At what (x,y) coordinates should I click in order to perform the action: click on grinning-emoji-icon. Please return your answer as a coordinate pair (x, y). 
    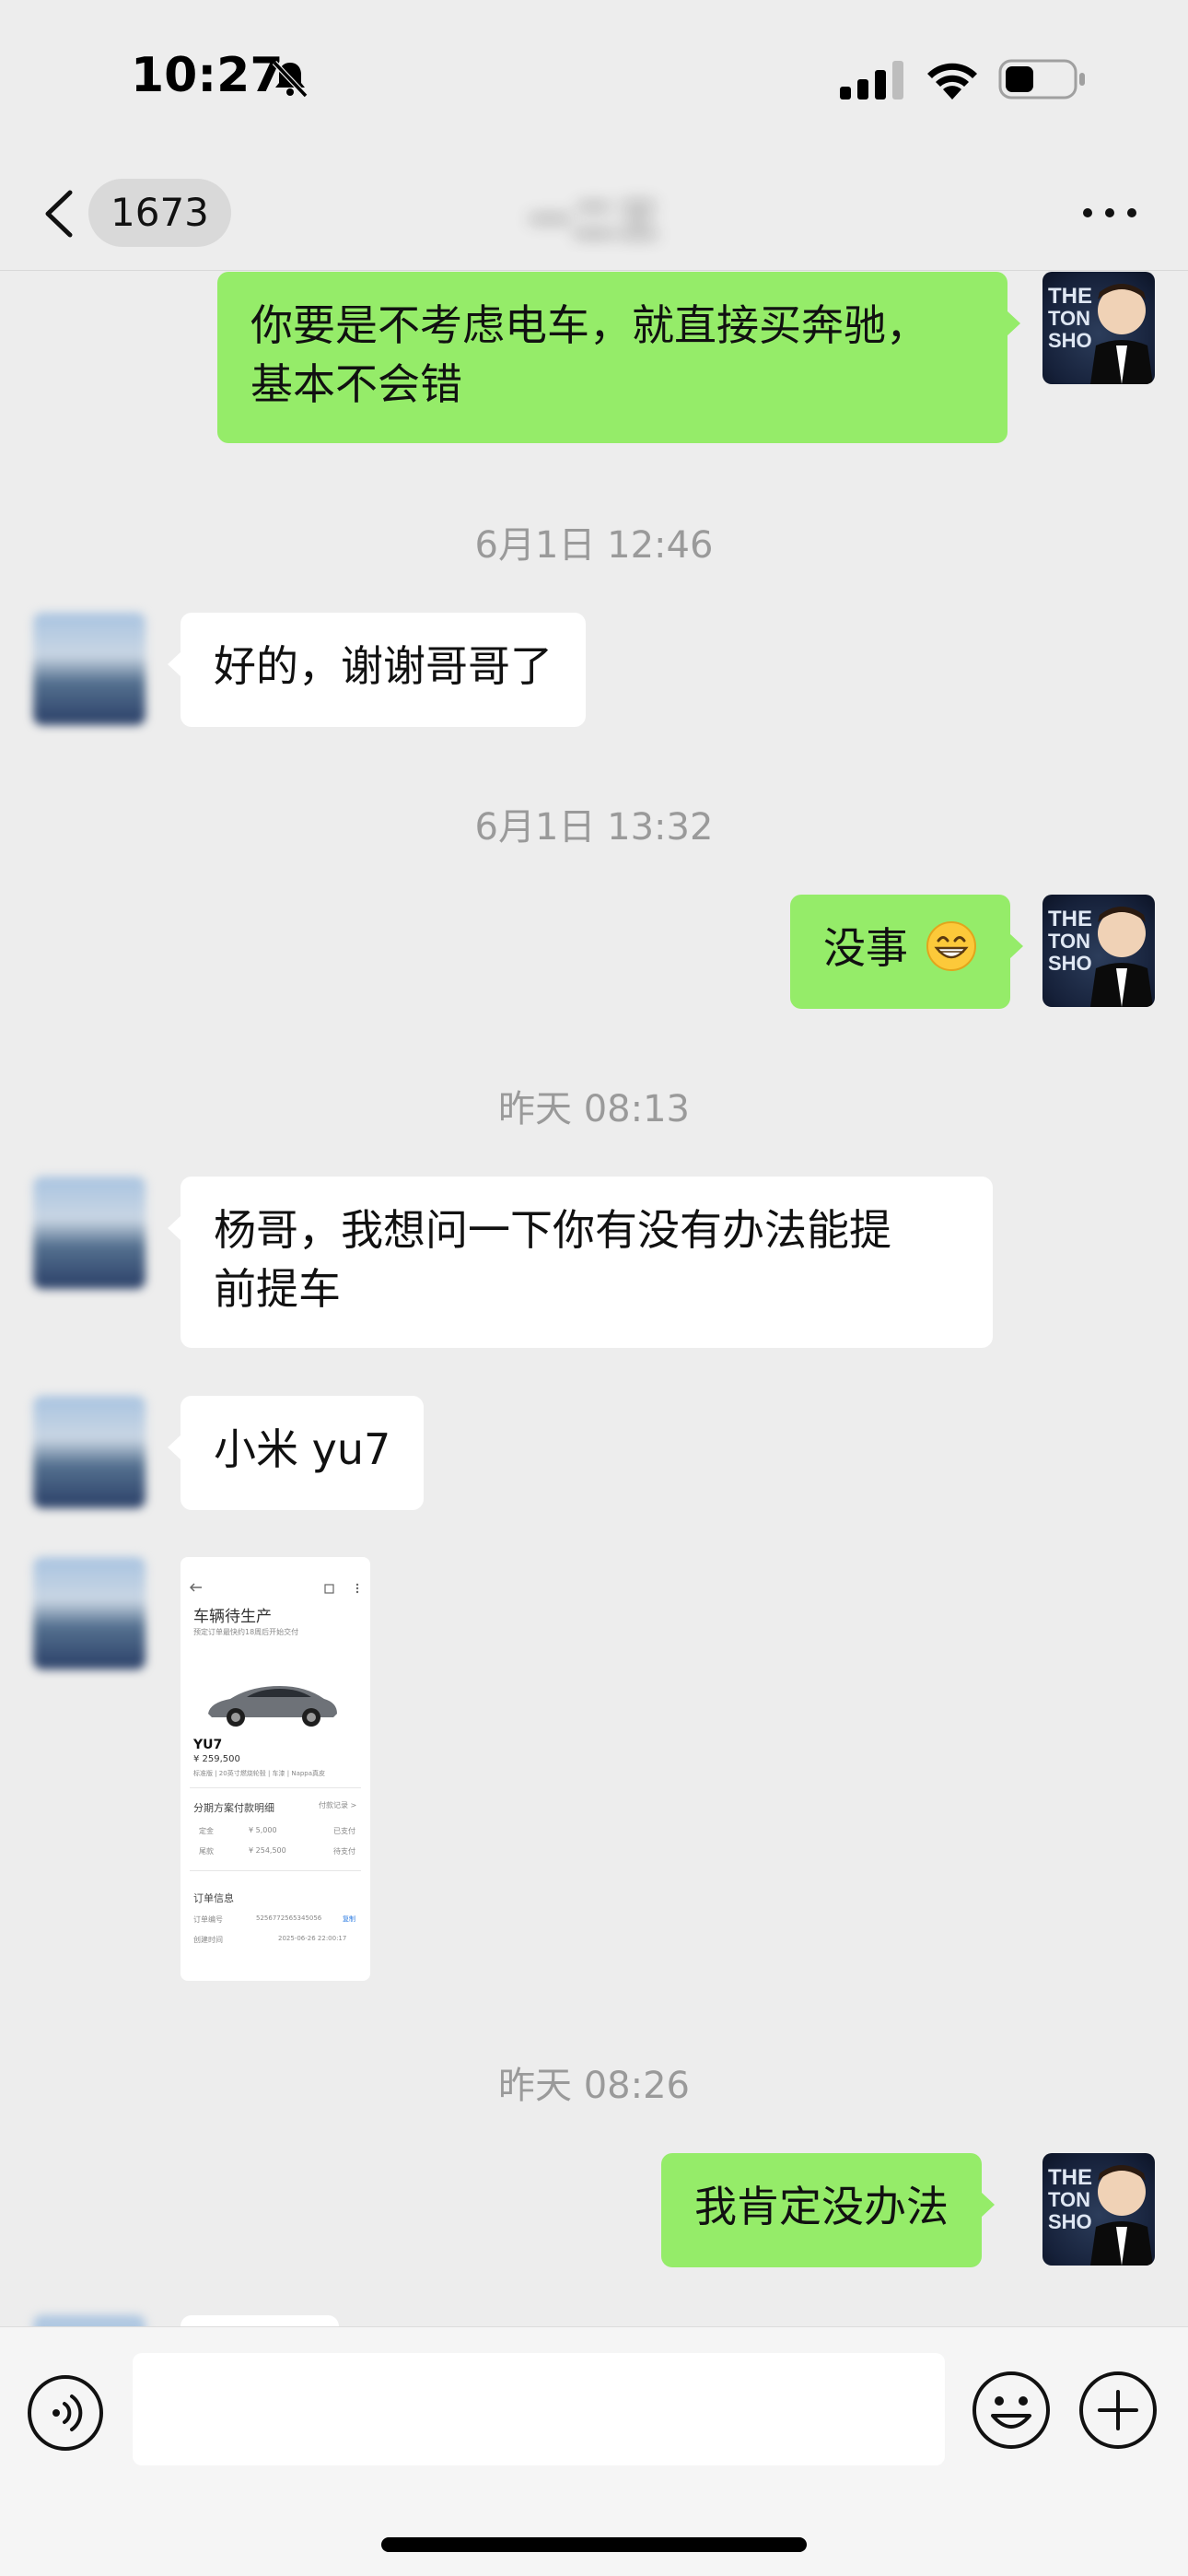
    Looking at the image, I should click on (951, 946).